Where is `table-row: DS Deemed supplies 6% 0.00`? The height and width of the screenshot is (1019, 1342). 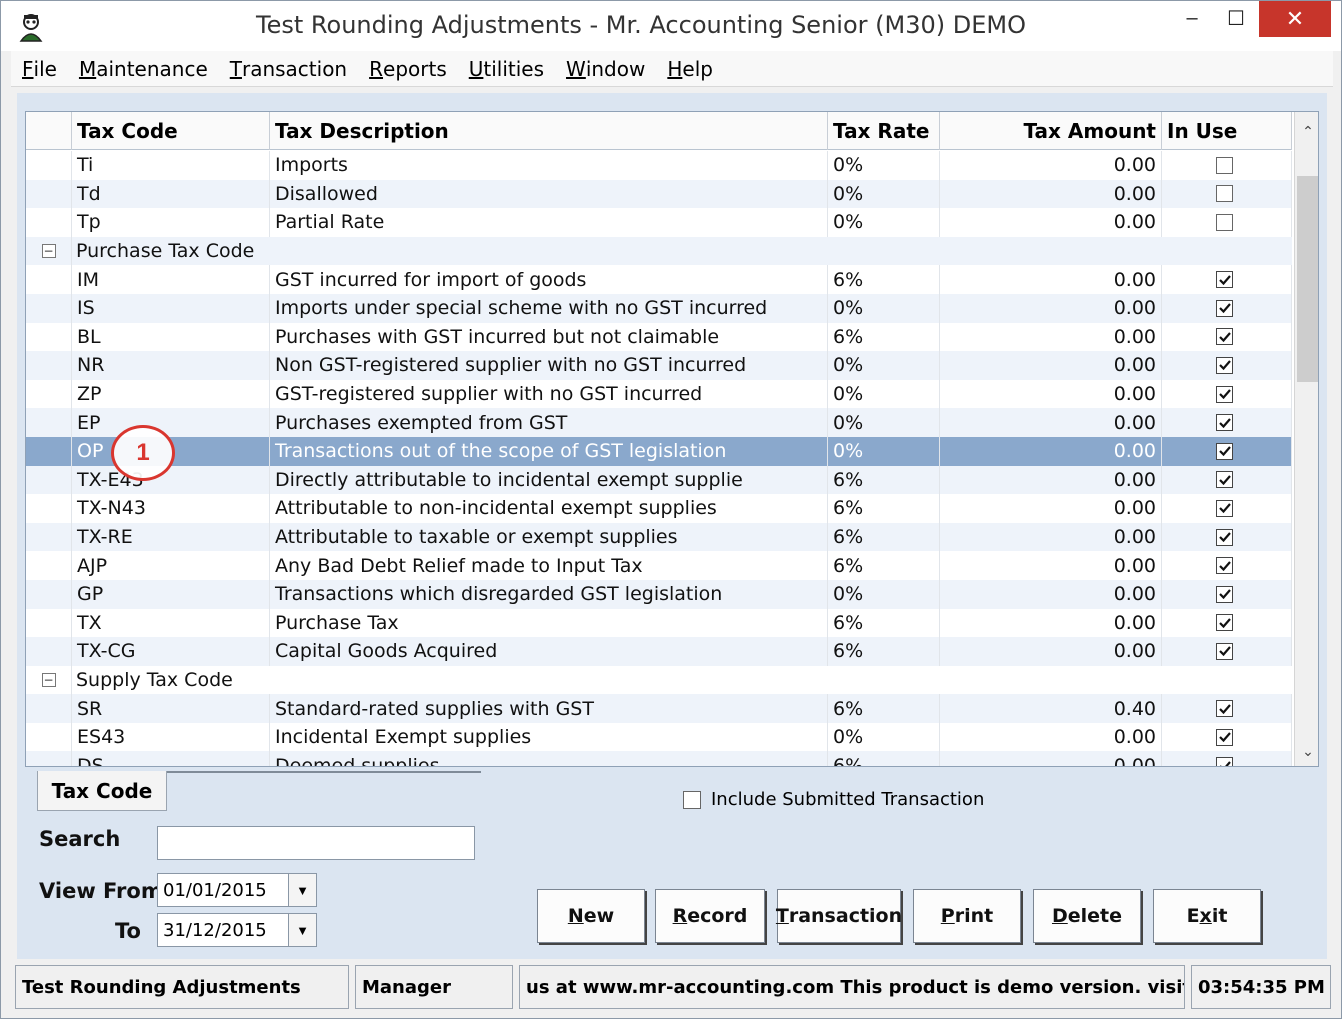 table-row: DS Deemed supplies 6% 0.00 is located at coordinates (659, 758).